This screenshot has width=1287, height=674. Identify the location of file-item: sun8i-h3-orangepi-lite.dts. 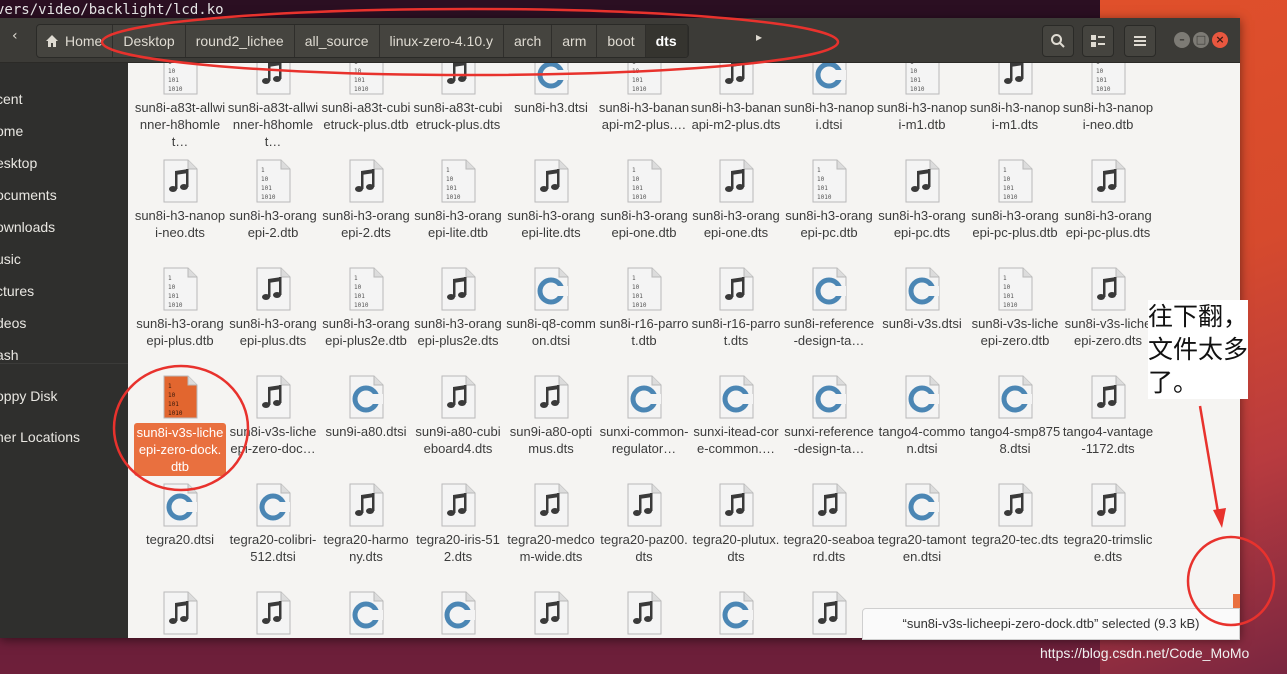
(551, 200).